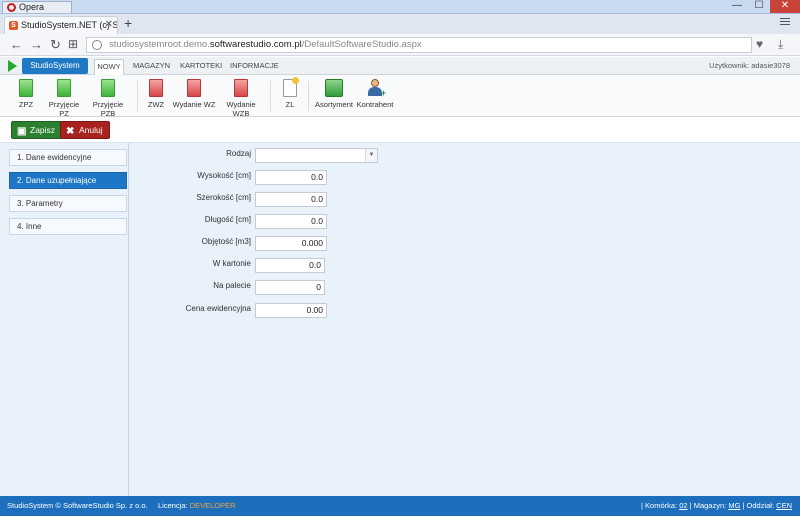 The width and height of the screenshot is (800, 516). I want to click on zpz-button: ZPZ, so click(26, 94).